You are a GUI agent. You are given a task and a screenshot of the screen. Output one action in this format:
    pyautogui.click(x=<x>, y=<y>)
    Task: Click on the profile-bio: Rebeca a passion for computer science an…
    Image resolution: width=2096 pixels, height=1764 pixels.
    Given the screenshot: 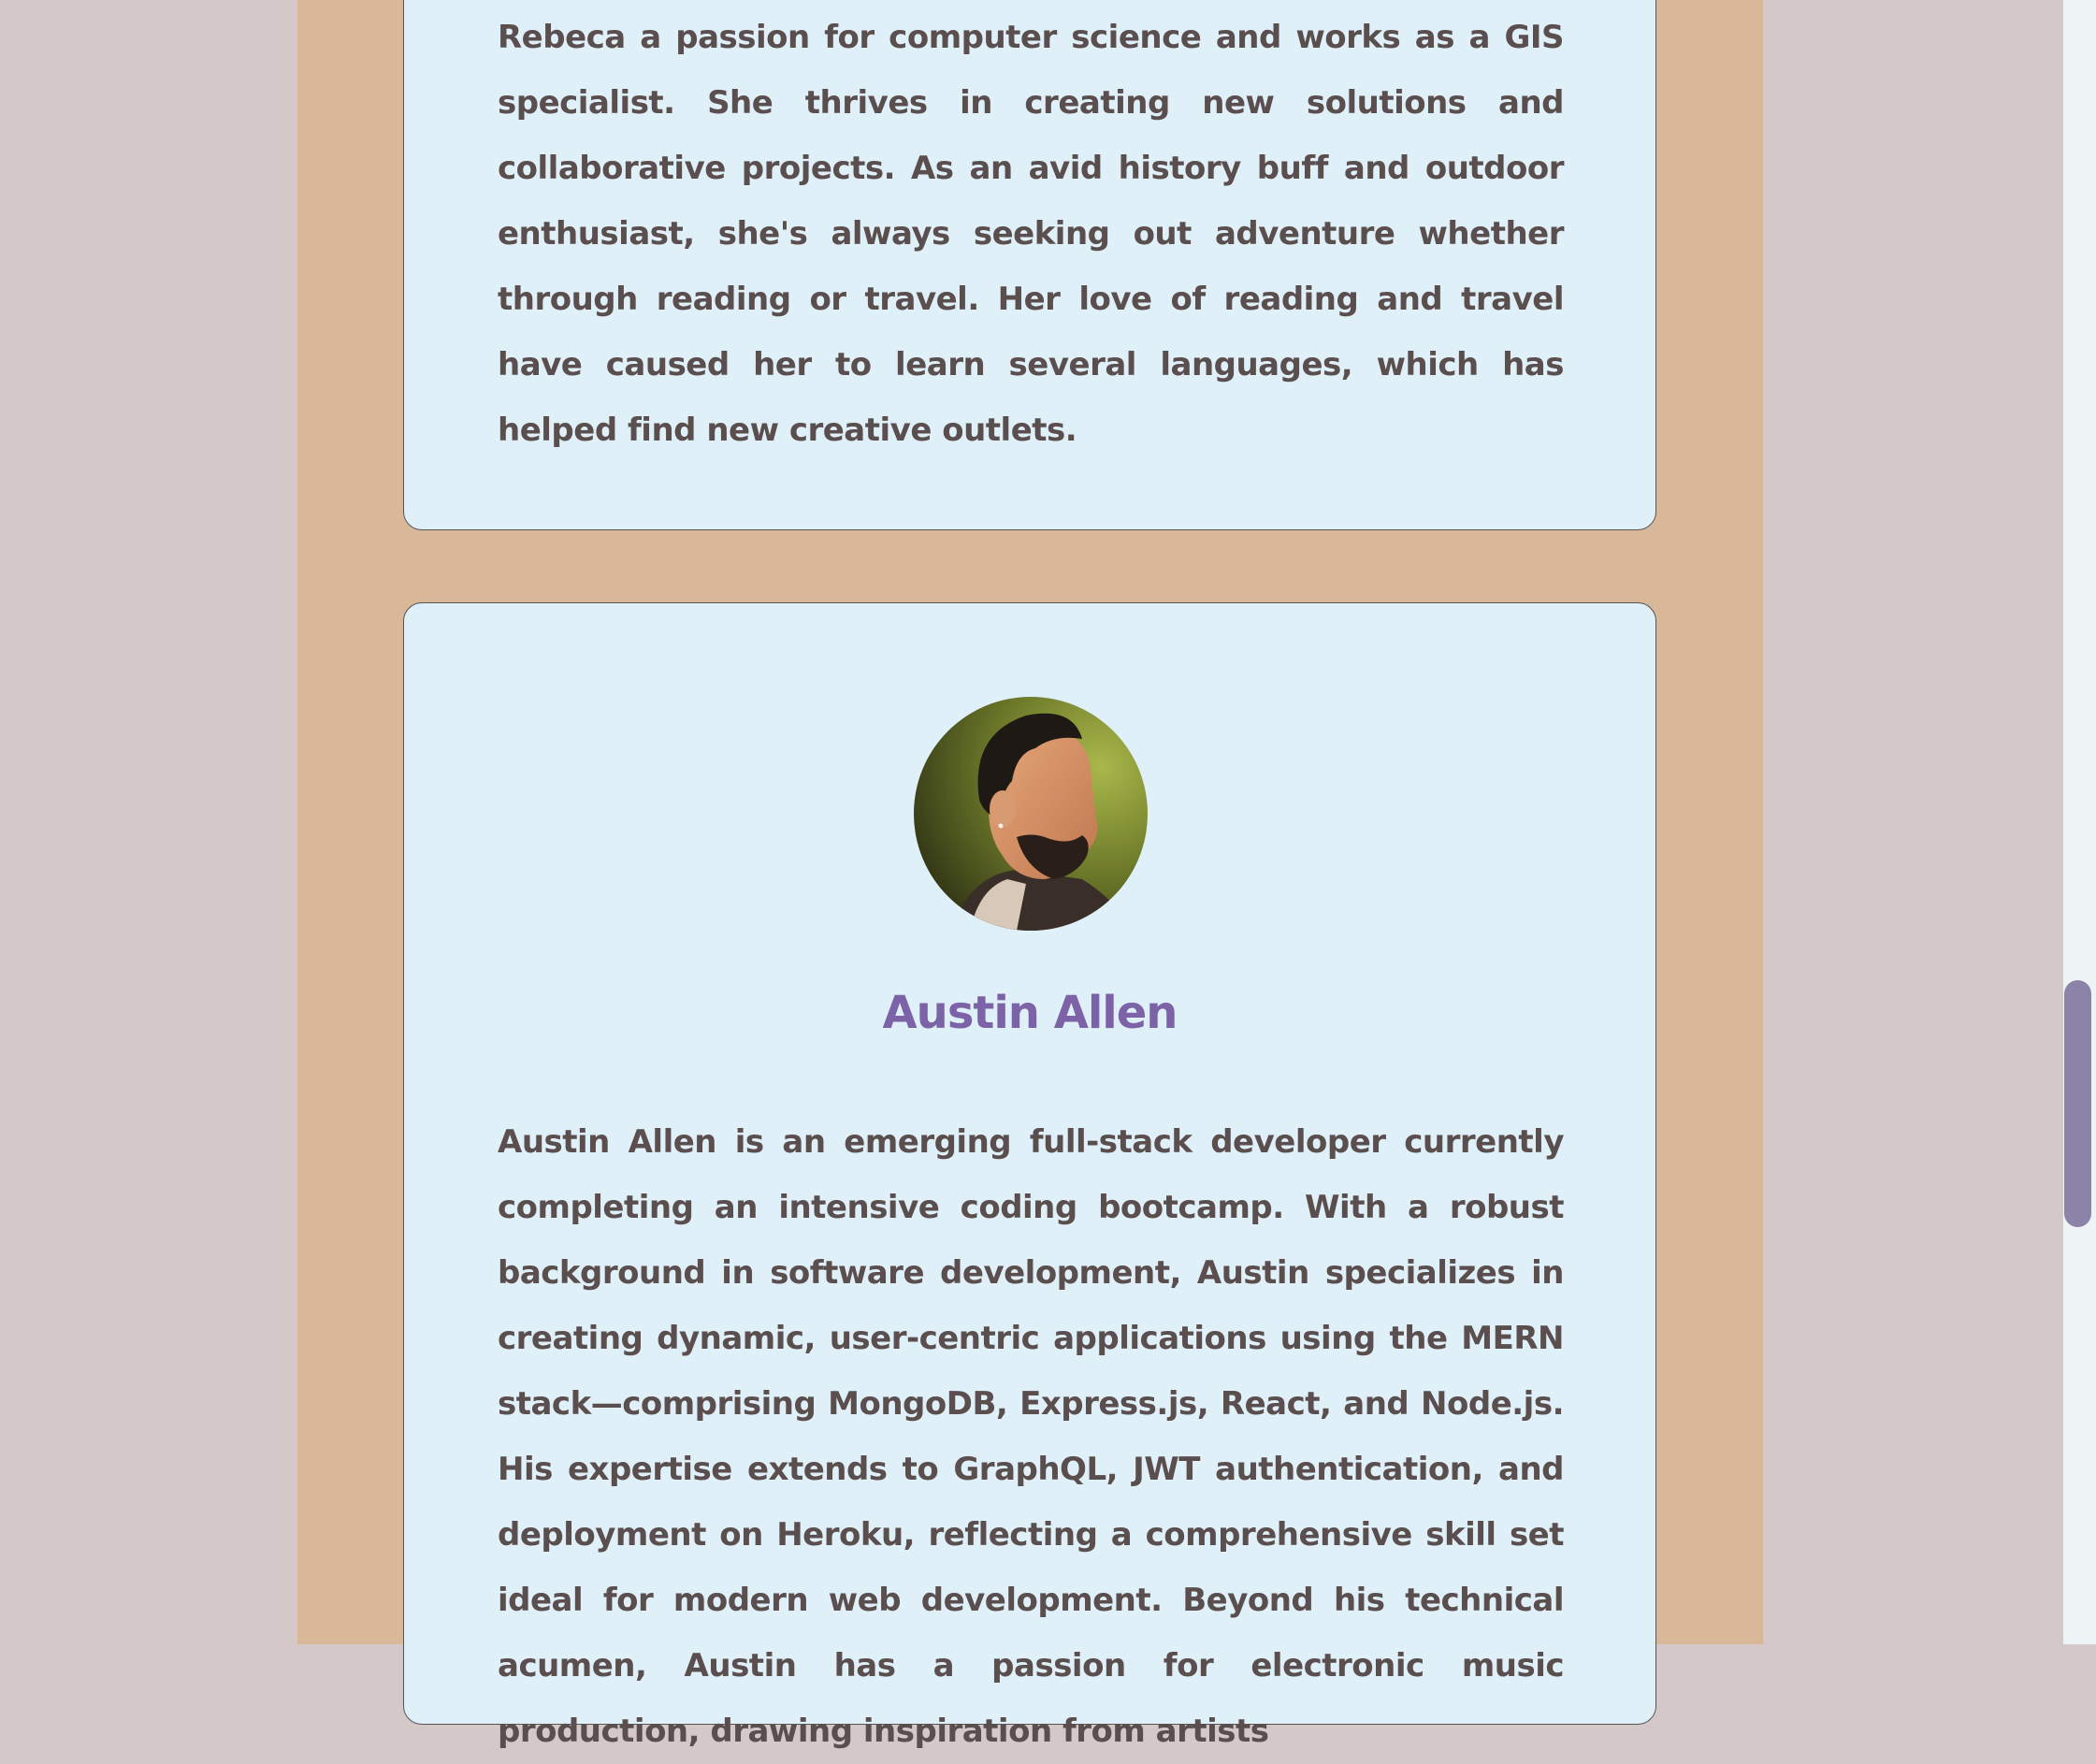 What is the action you would take?
    pyautogui.click(x=1031, y=234)
    